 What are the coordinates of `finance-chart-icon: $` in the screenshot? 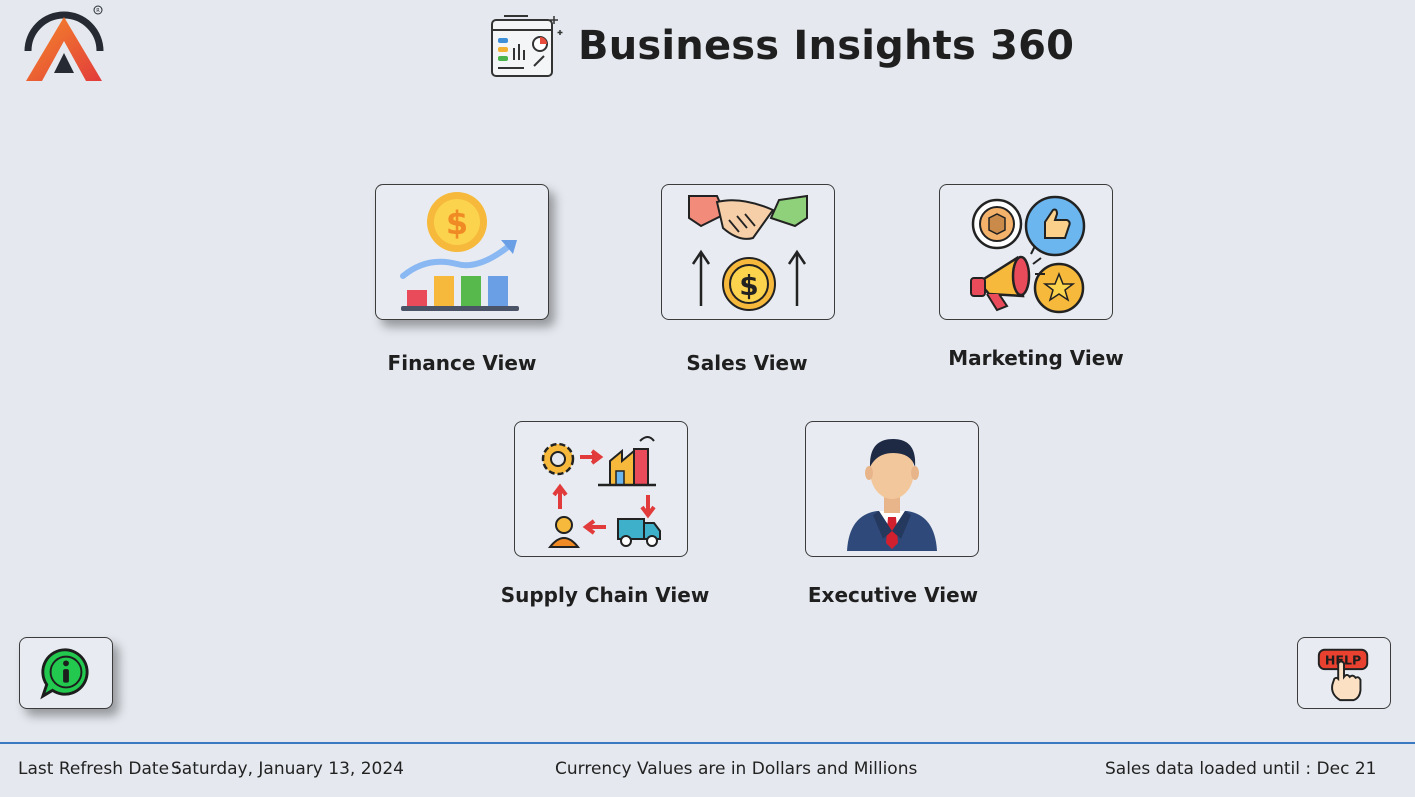 It's located at (459, 251).